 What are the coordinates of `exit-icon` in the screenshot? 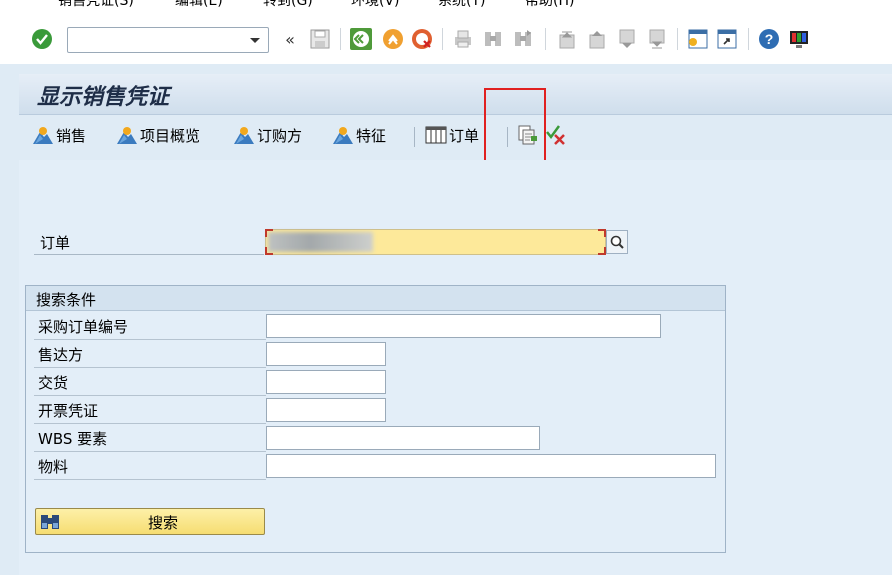 It's located at (393, 39).